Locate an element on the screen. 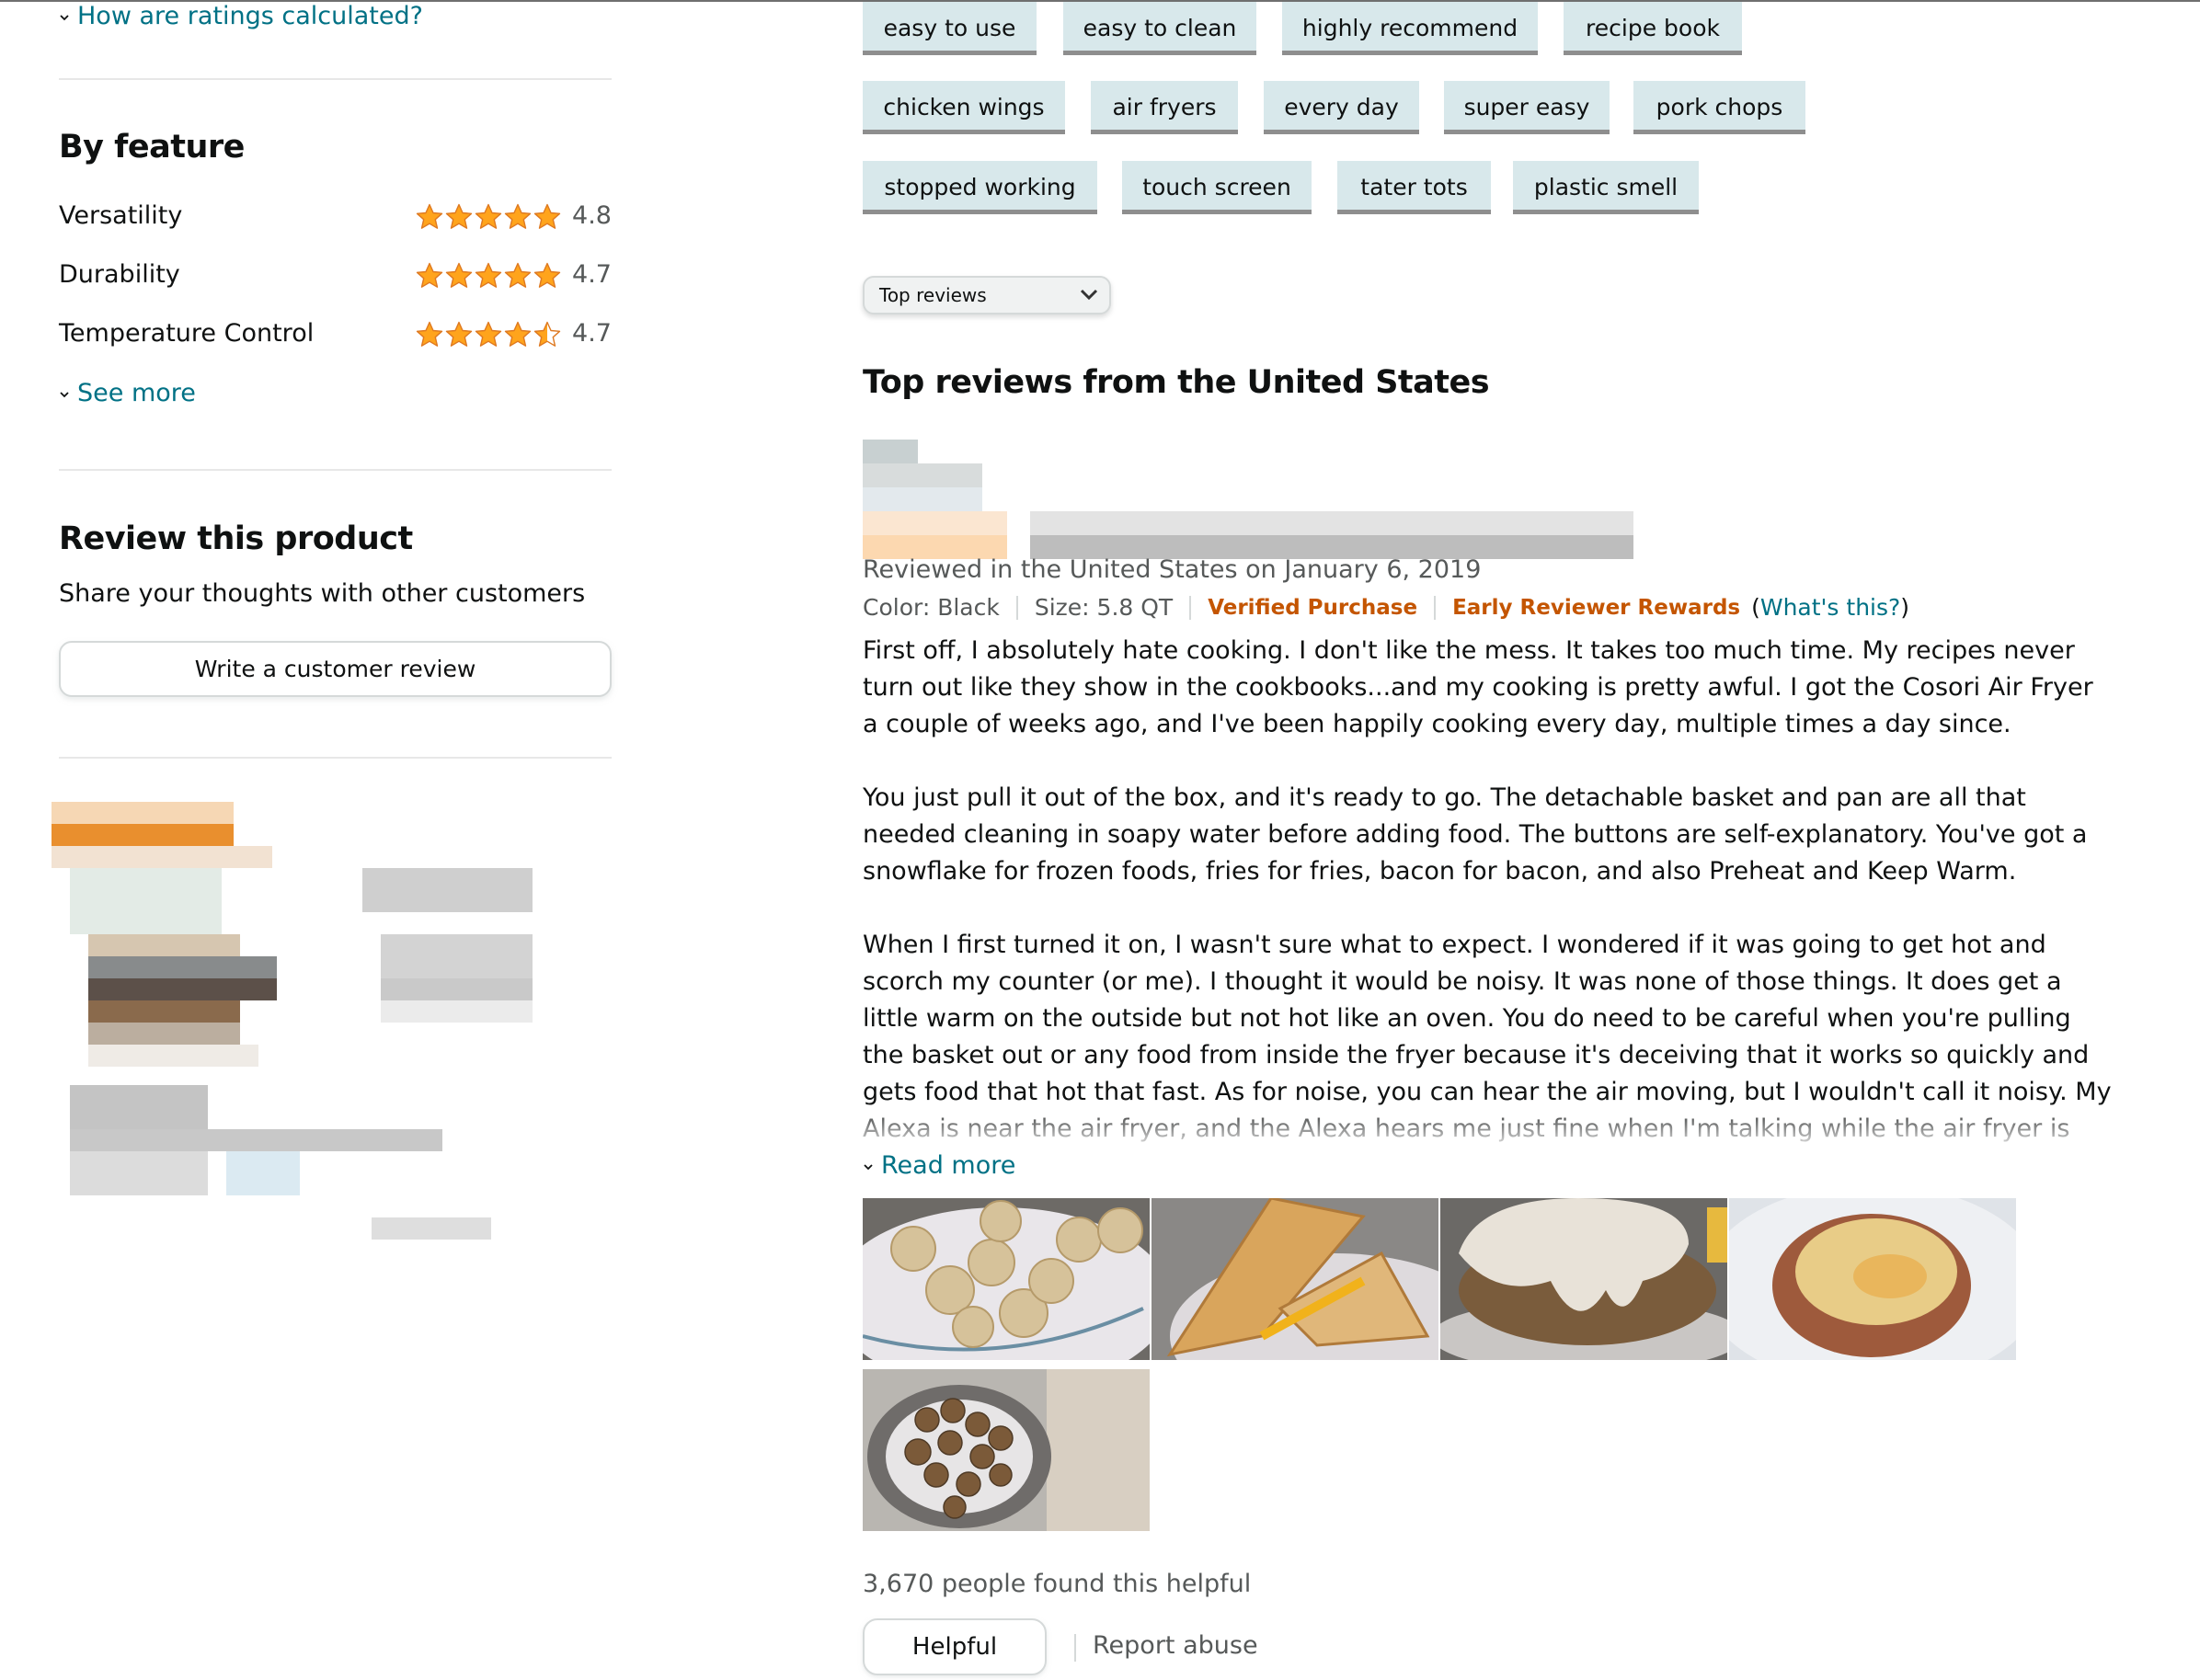 Image resolution: width=2200 pixels, height=1680 pixels. food-photo-grilled-cheese-icon is located at coordinates (1295, 1279).